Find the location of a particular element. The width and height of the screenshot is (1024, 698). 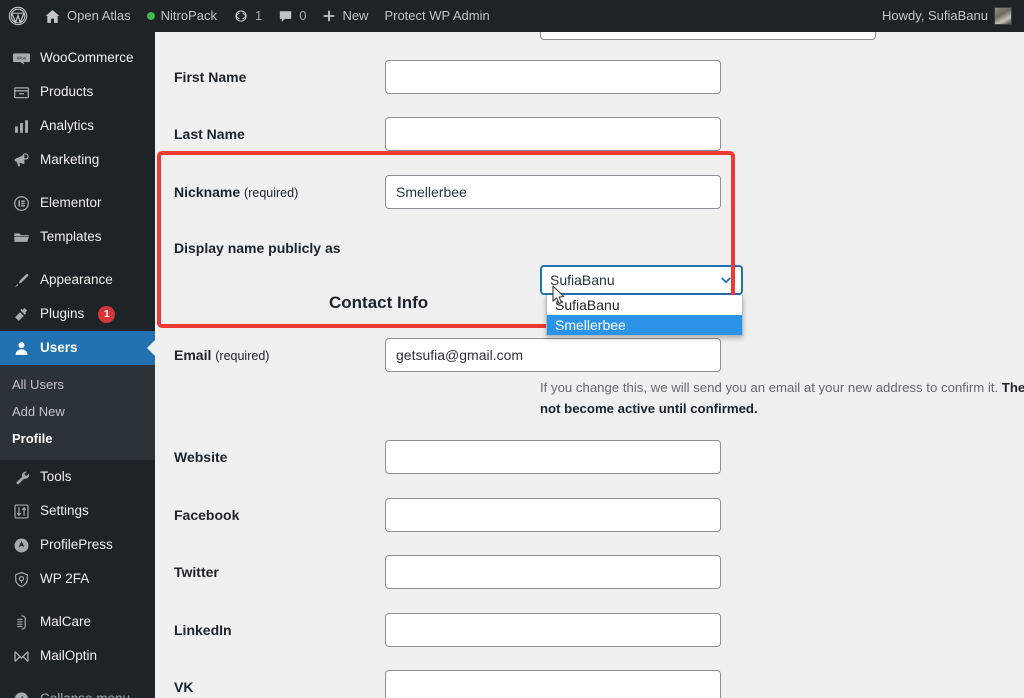

svg-text: Woo is located at coordinates (21, 57).